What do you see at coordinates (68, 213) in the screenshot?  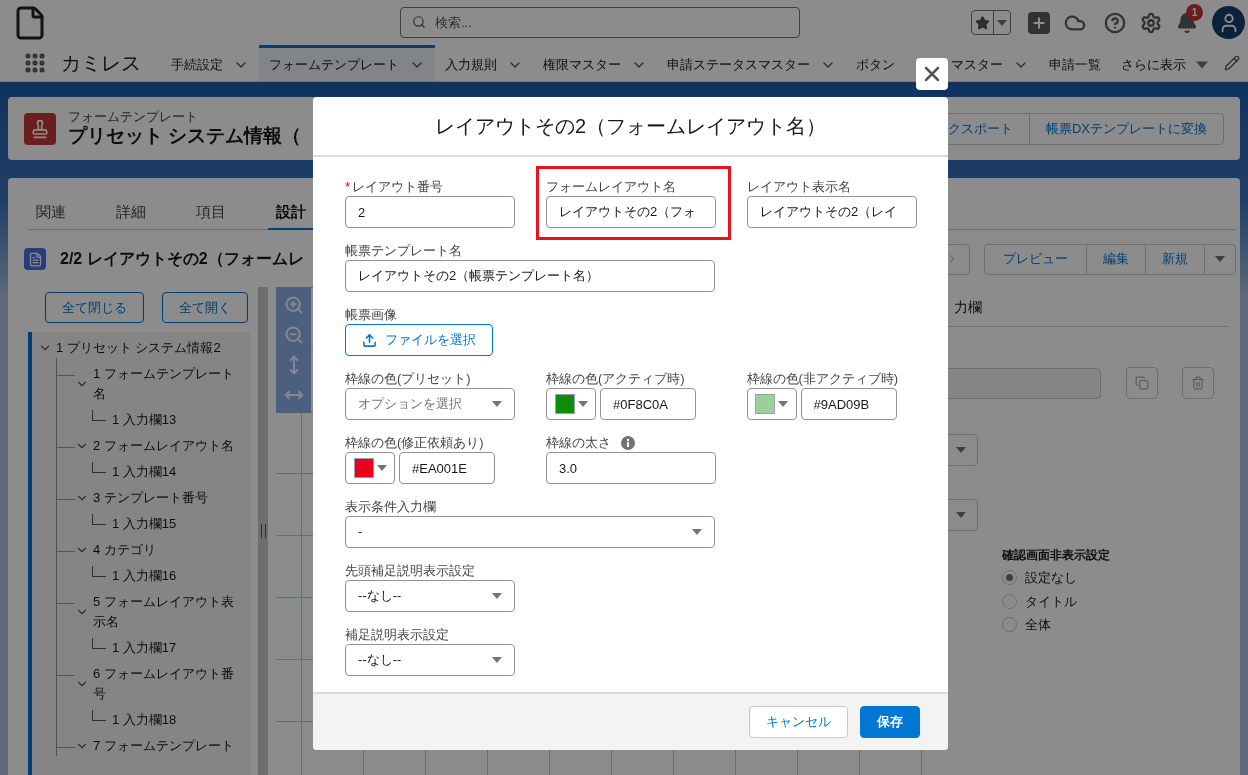 I see `record-tab: 関連` at bounding box center [68, 213].